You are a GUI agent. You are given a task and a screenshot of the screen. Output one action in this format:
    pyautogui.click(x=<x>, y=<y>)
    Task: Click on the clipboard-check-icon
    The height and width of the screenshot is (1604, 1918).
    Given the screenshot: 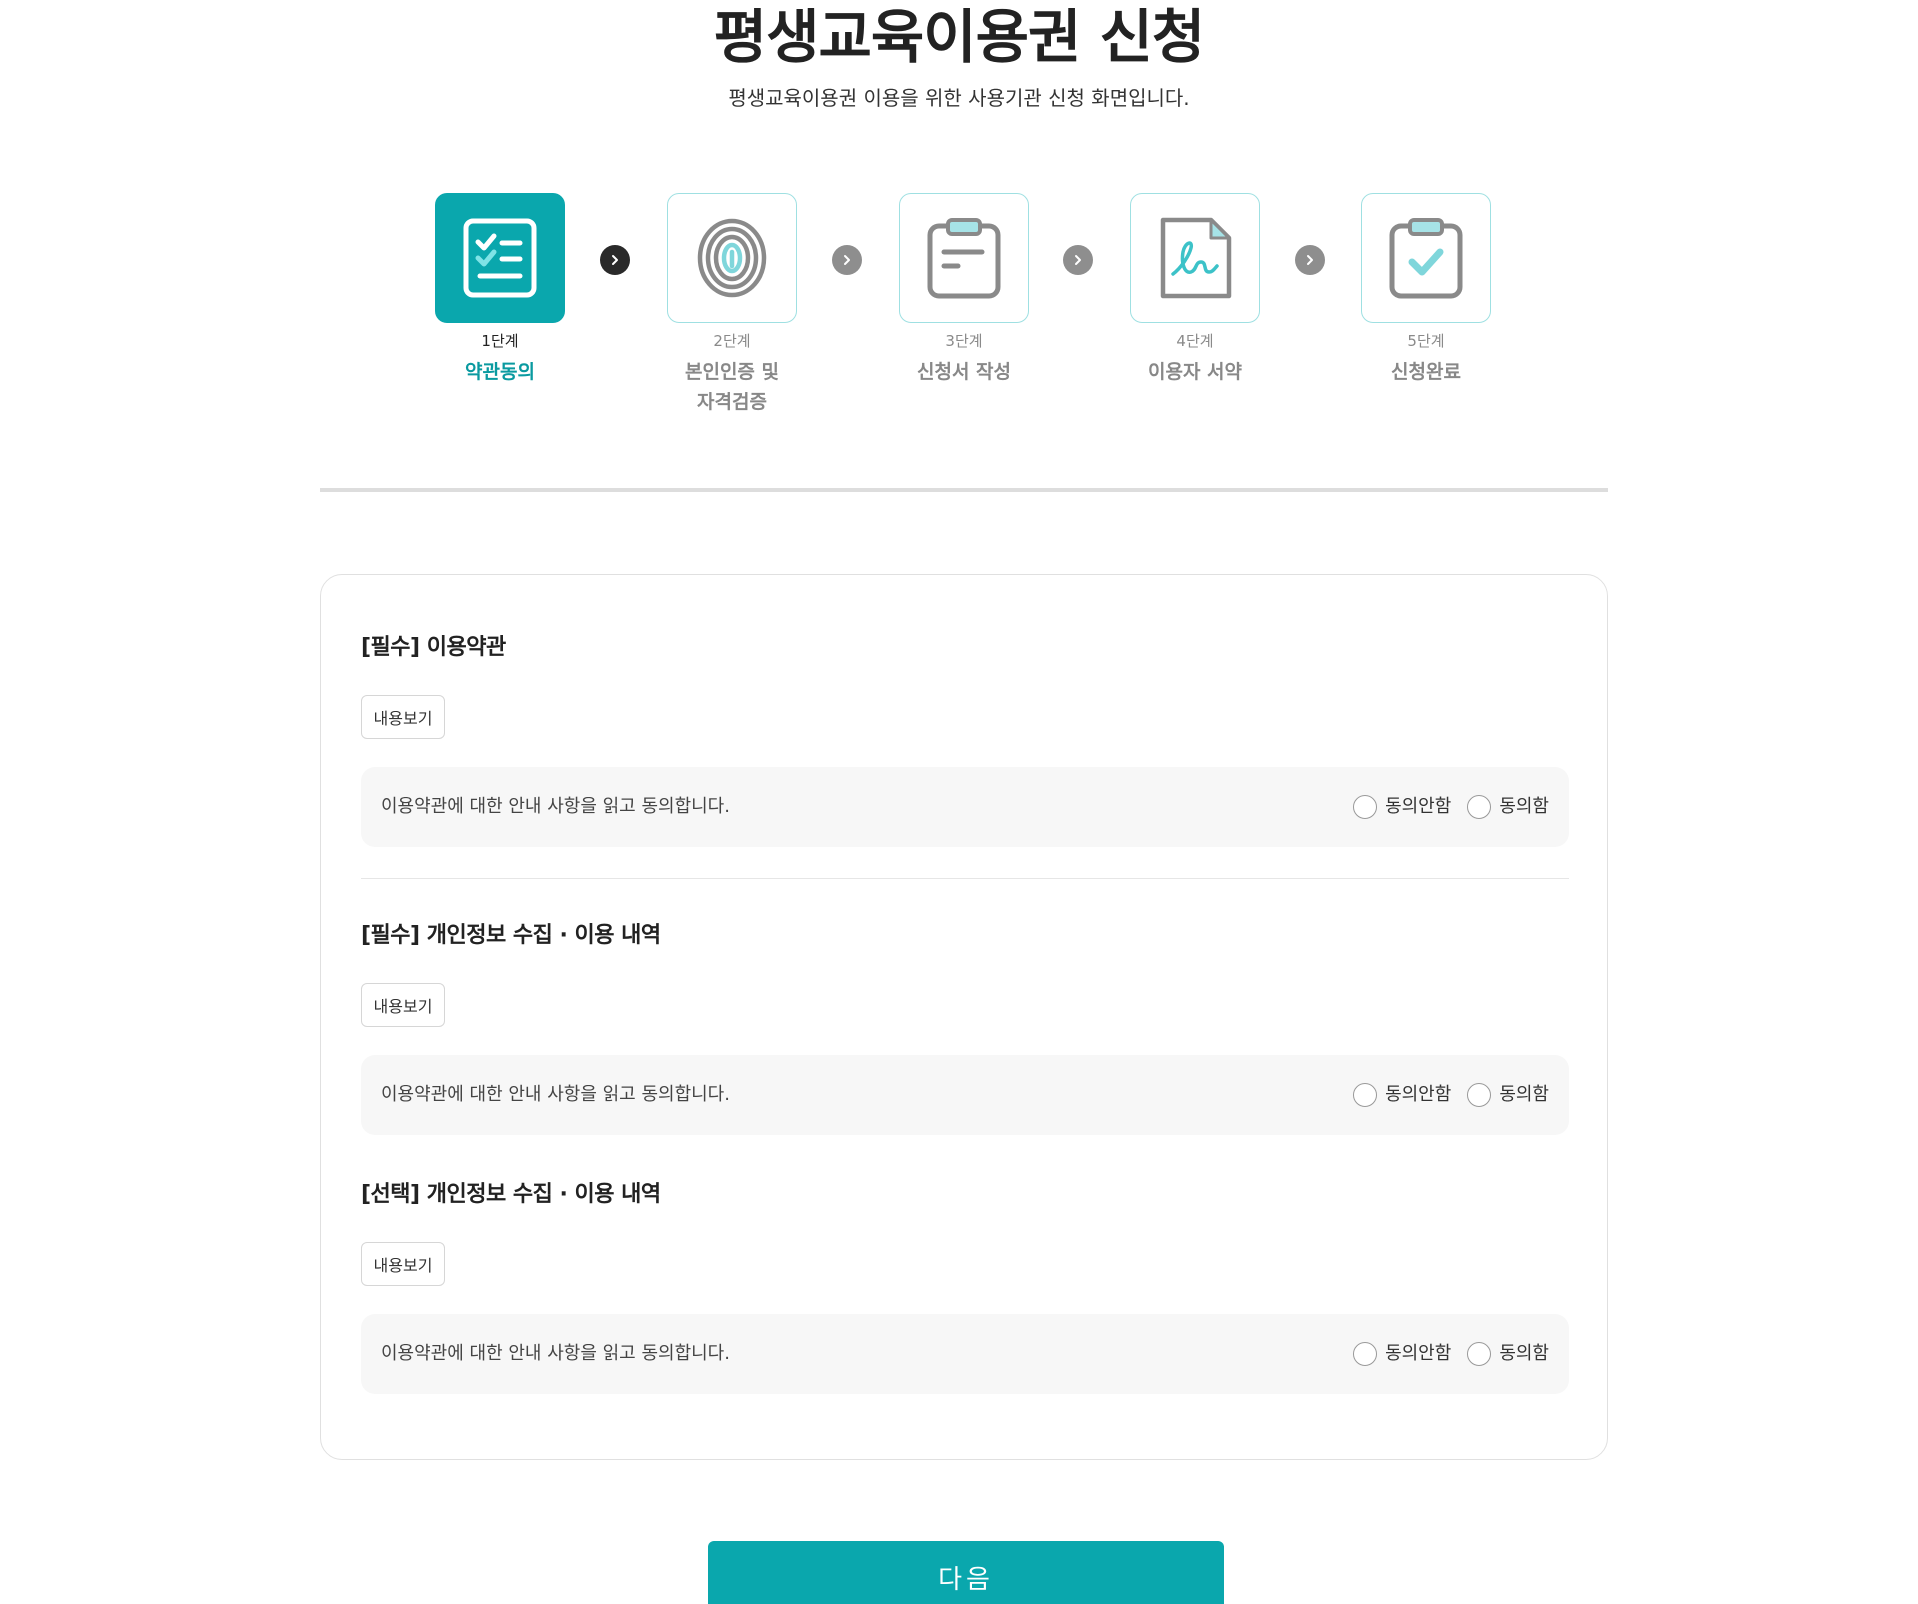 What is the action you would take?
    pyautogui.click(x=1426, y=258)
    